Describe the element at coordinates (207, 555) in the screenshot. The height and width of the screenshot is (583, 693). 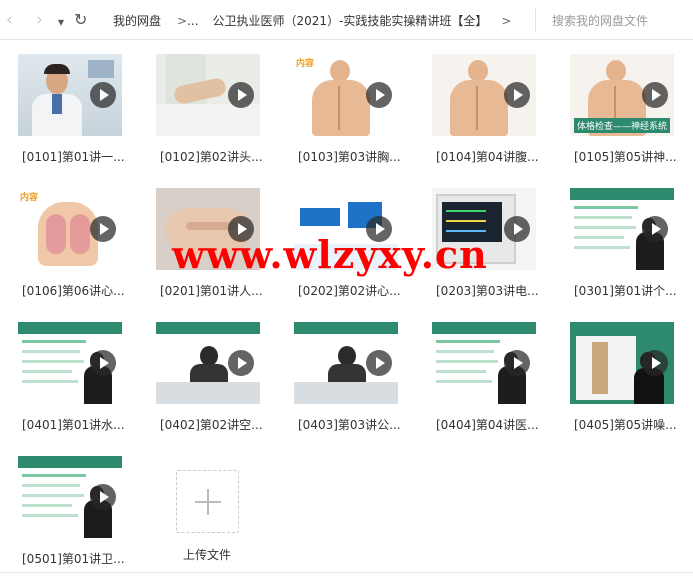
I see `upload-label: 上传文件` at that location.